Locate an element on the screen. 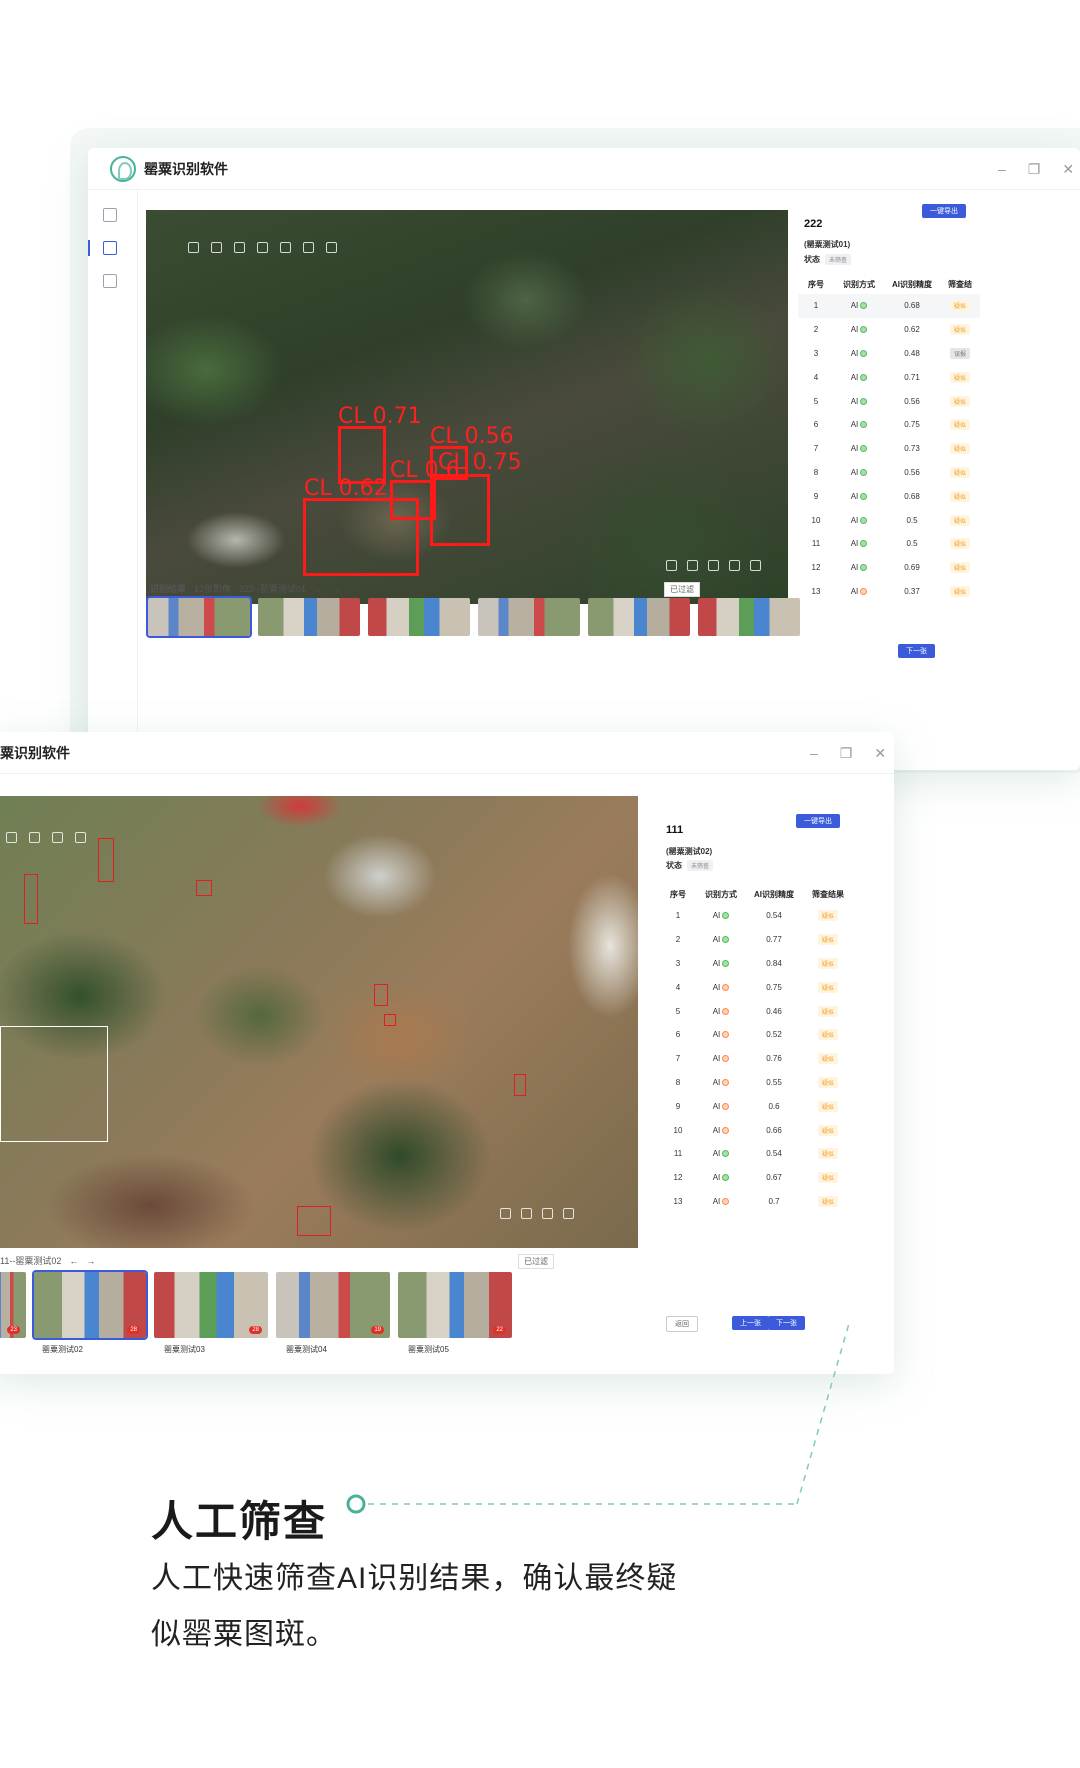  feature-heading: 人工筛查 is located at coordinates (239, 1521).